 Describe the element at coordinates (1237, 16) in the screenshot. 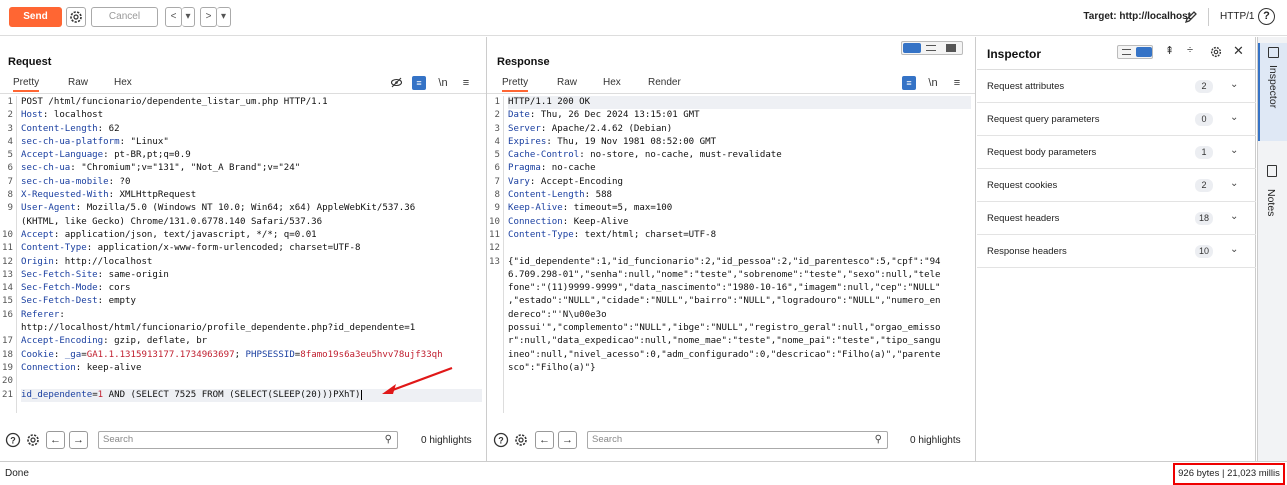

I see `http-version-label: HTTP/1` at that location.